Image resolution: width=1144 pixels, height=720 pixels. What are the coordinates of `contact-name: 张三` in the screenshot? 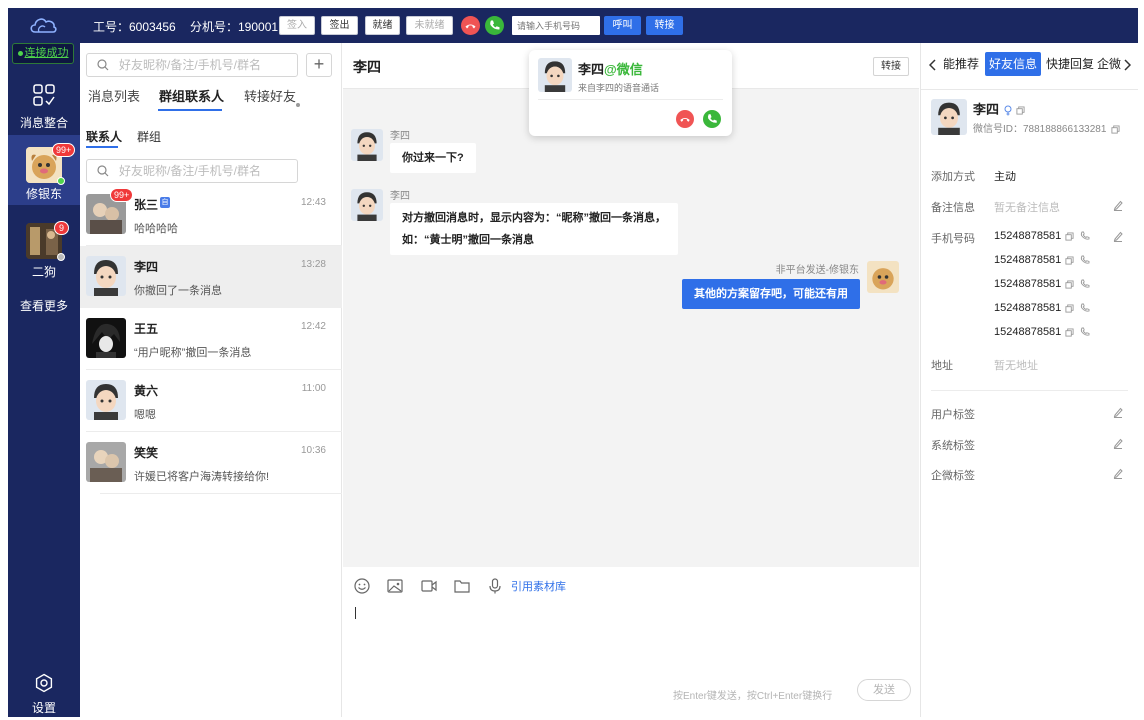 It's located at (146, 205).